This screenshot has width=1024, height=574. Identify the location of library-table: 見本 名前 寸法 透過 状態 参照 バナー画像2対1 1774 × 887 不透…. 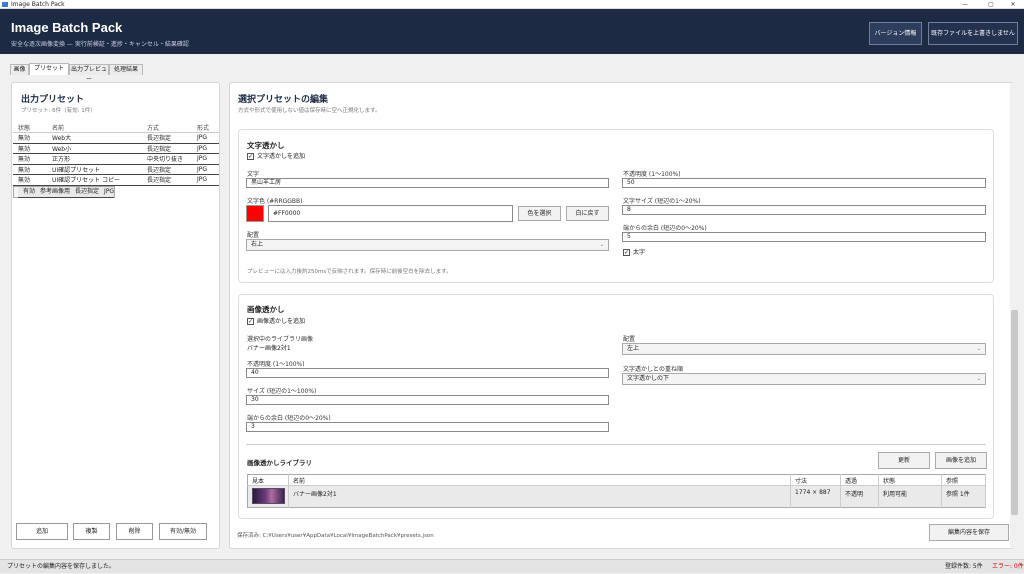
(616, 491).